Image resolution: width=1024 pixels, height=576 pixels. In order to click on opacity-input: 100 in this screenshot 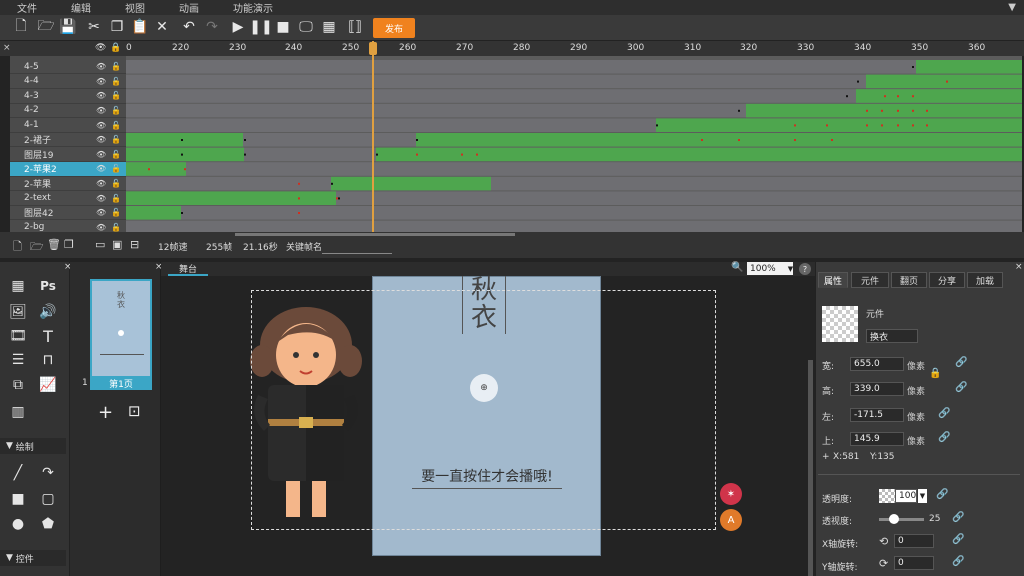, I will do `click(906, 496)`.